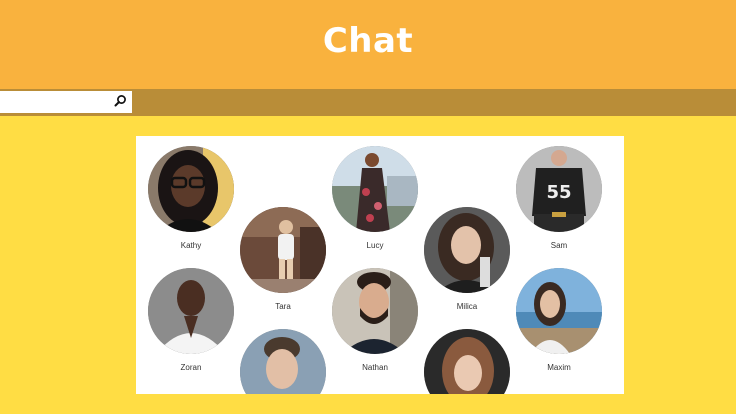  Describe the element at coordinates (191, 367) in the screenshot. I see `contact-name: Zoran` at that location.